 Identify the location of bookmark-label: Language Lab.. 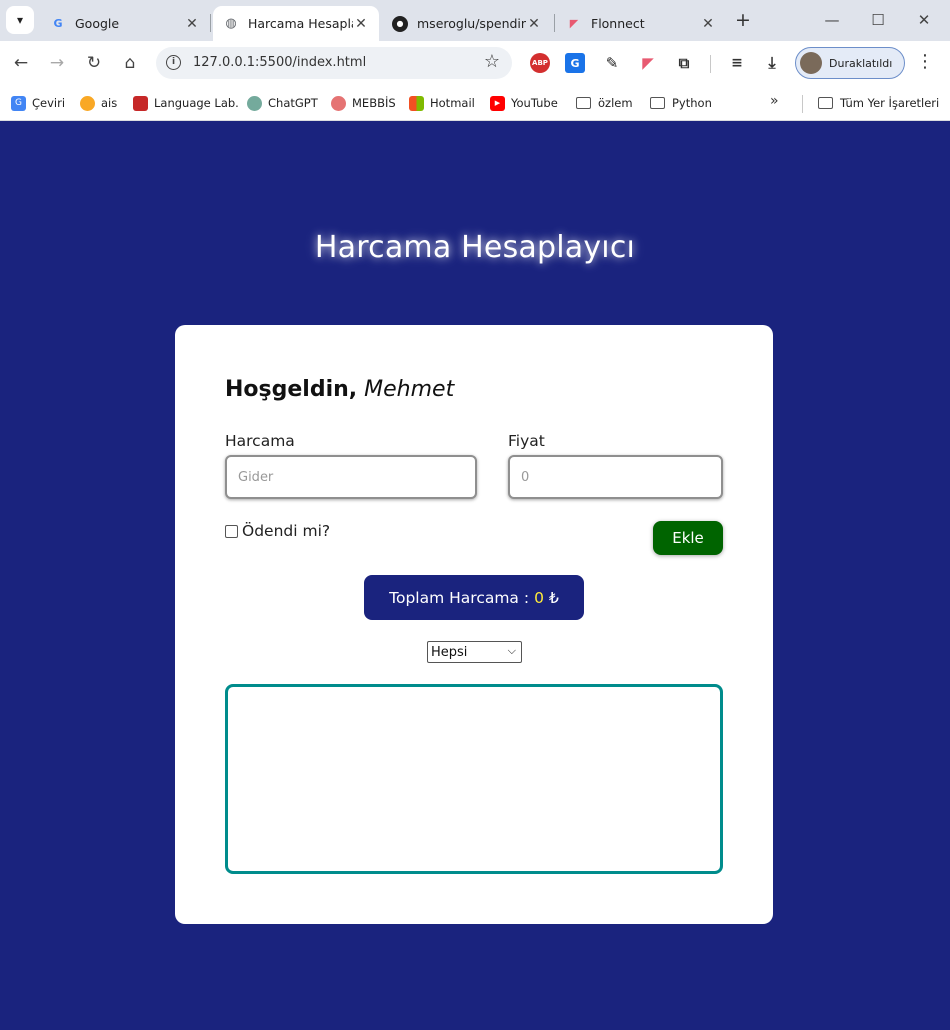
(196, 103).